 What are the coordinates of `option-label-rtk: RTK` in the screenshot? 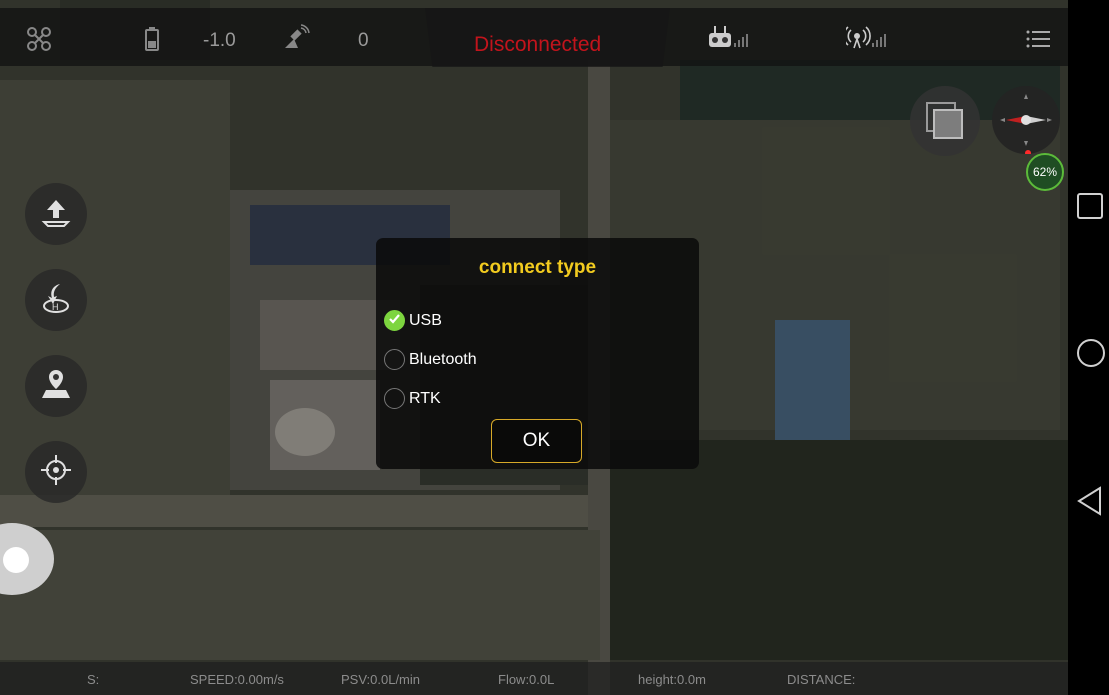 It's located at (425, 398).